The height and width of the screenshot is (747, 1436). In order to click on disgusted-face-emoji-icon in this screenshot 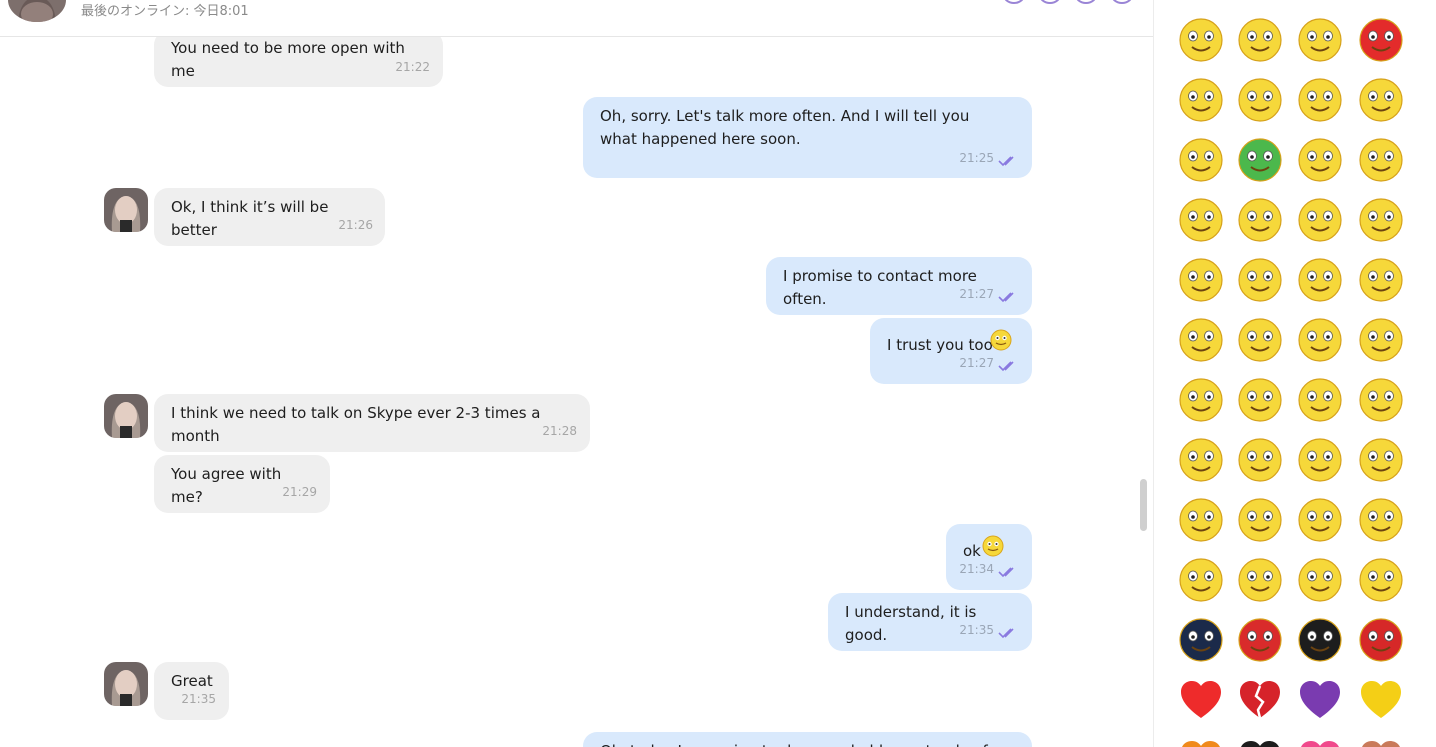, I will do `click(1381, 460)`.